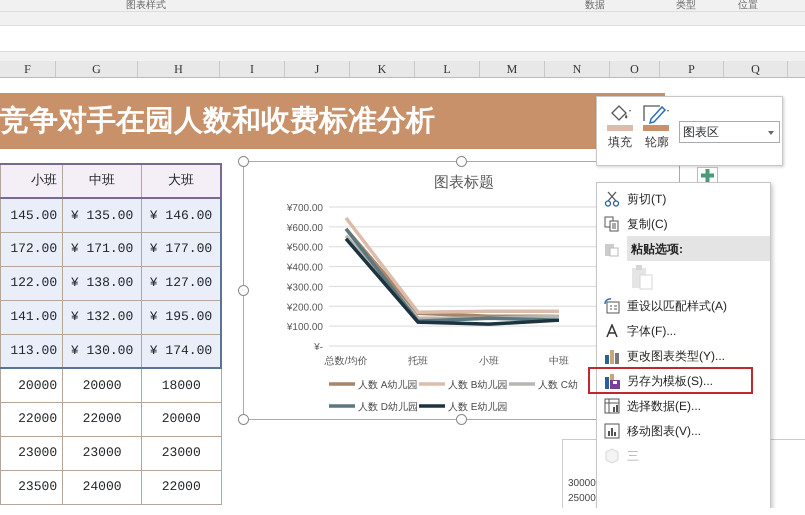  What do you see at coordinates (489, 361) in the screenshot?
I see `axis-label: 小班` at bounding box center [489, 361].